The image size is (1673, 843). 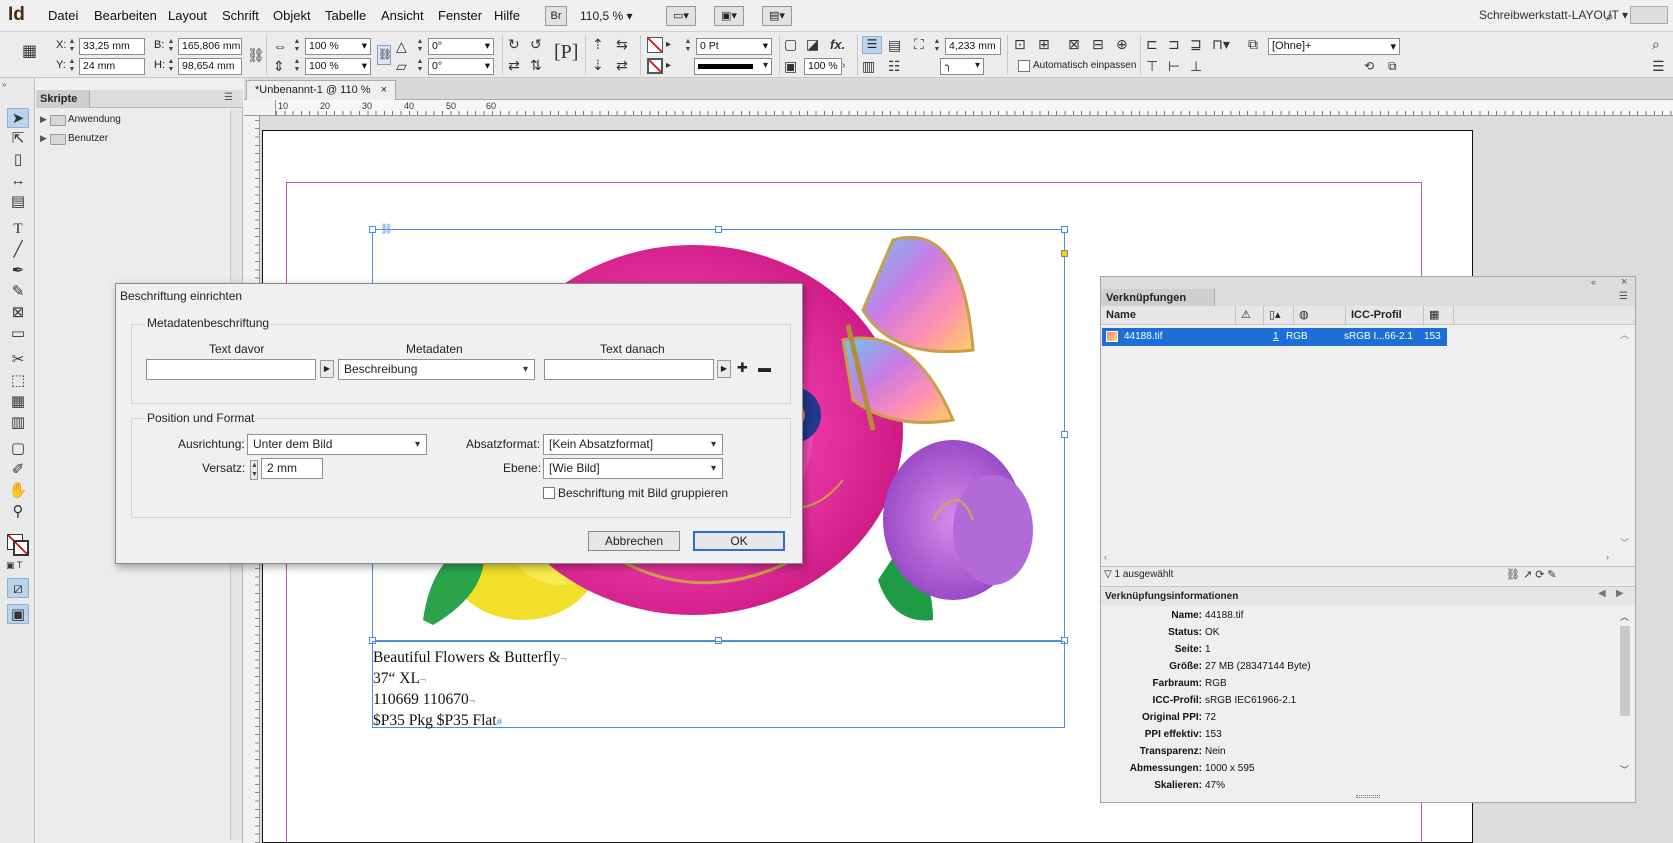 What do you see at coordinates (556, 16) in the screenshot?
I see `bridge-button: Br` at bounding box center [556, 16].